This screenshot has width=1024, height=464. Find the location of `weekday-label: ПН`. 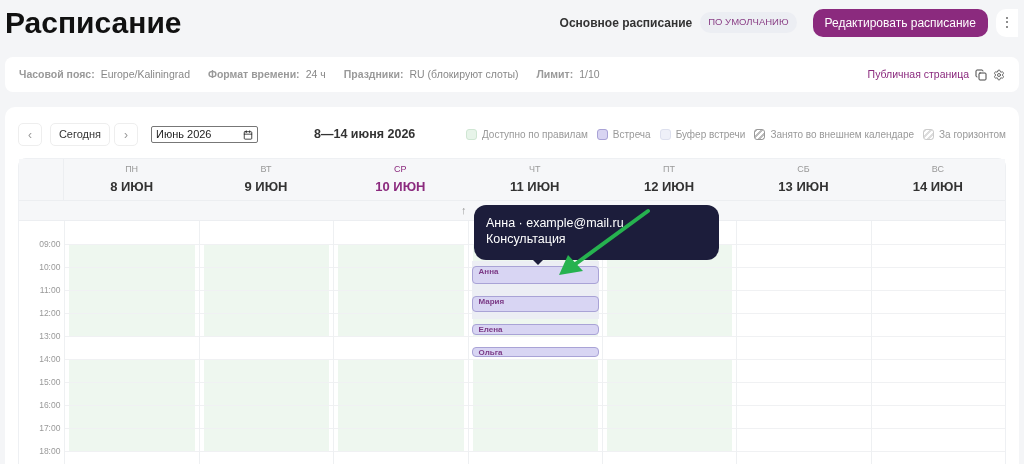

weekday-label: ПН is located at coordinates (132, 169).